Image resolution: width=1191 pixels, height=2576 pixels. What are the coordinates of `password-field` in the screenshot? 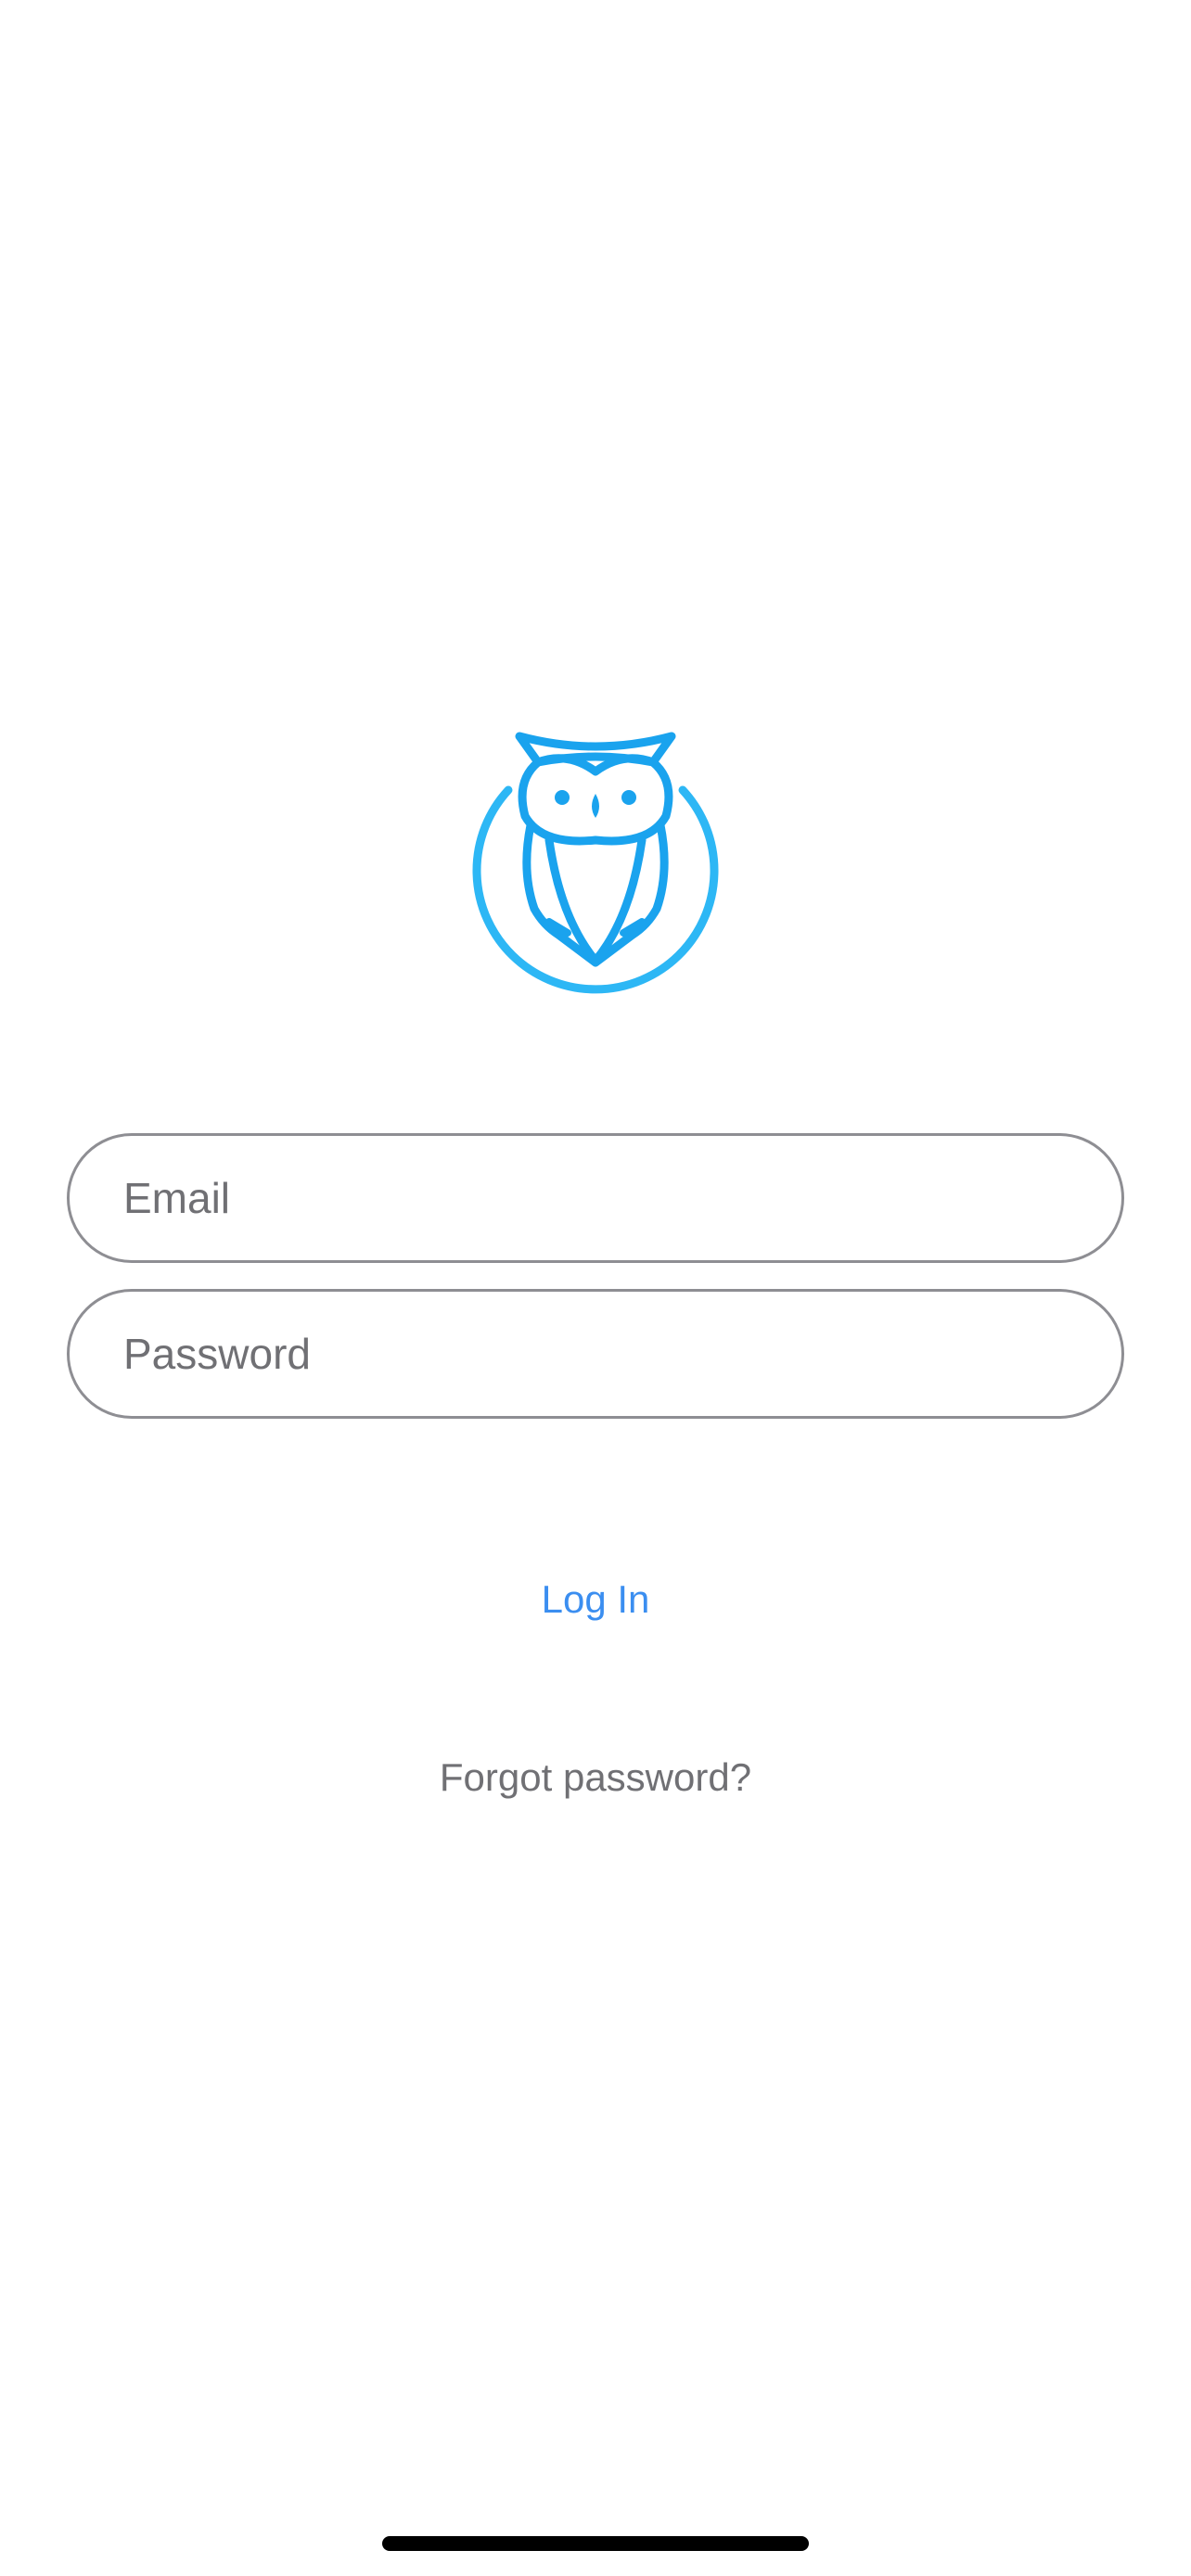 It's located at (595, 1354).